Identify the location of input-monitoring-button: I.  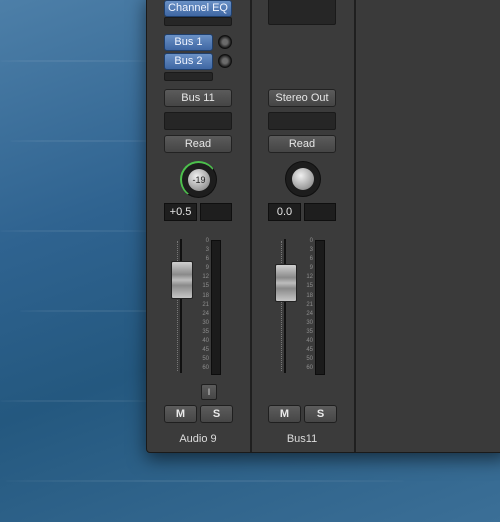
(209, 392).